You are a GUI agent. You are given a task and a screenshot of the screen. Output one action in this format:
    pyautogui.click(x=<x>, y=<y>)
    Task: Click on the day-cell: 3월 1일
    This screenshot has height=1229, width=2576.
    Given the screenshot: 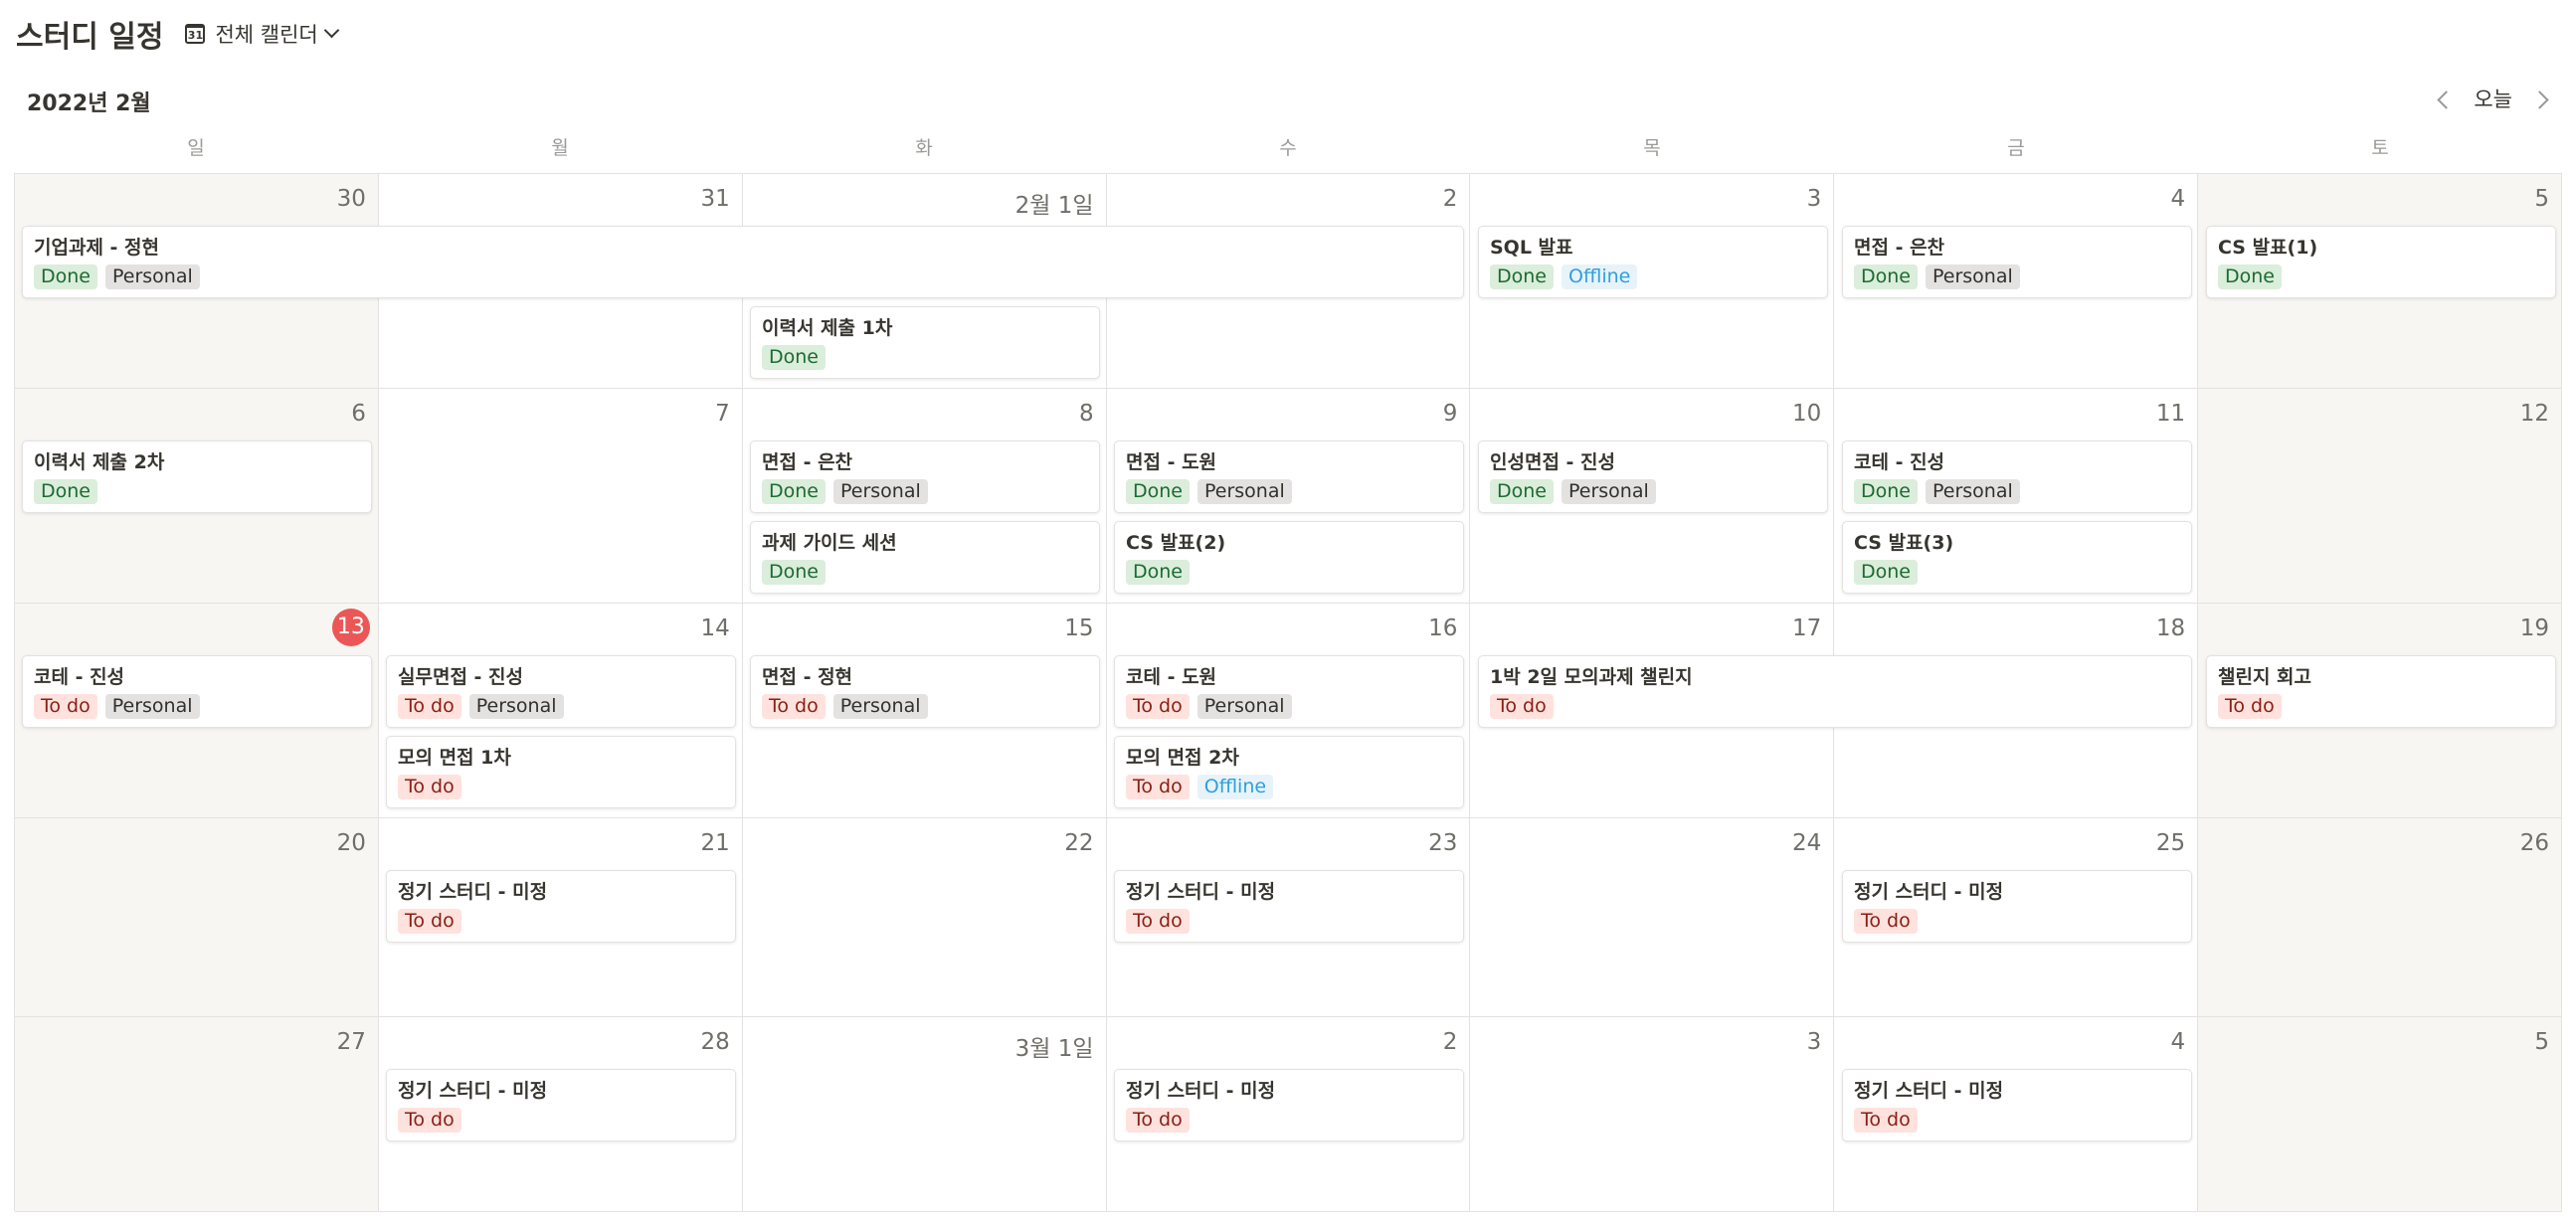 What is the action you would take?
    pyautogui.click(x=924, y=1114)
    